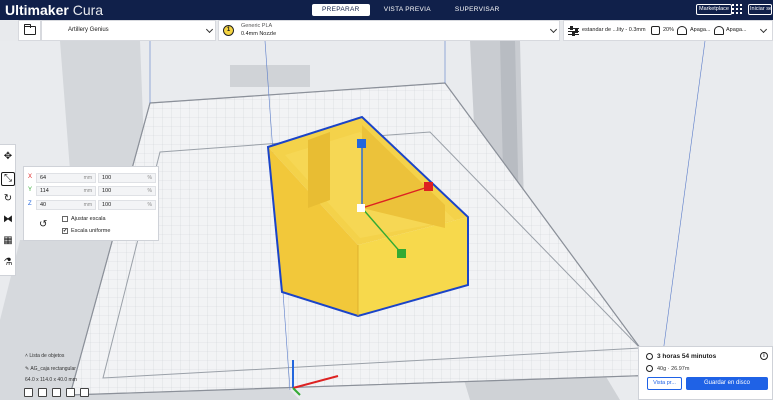  Describe the element at coordinates (673, 369) in the screenshot. I see `material-usage: 40g · 26.97m` at that location.